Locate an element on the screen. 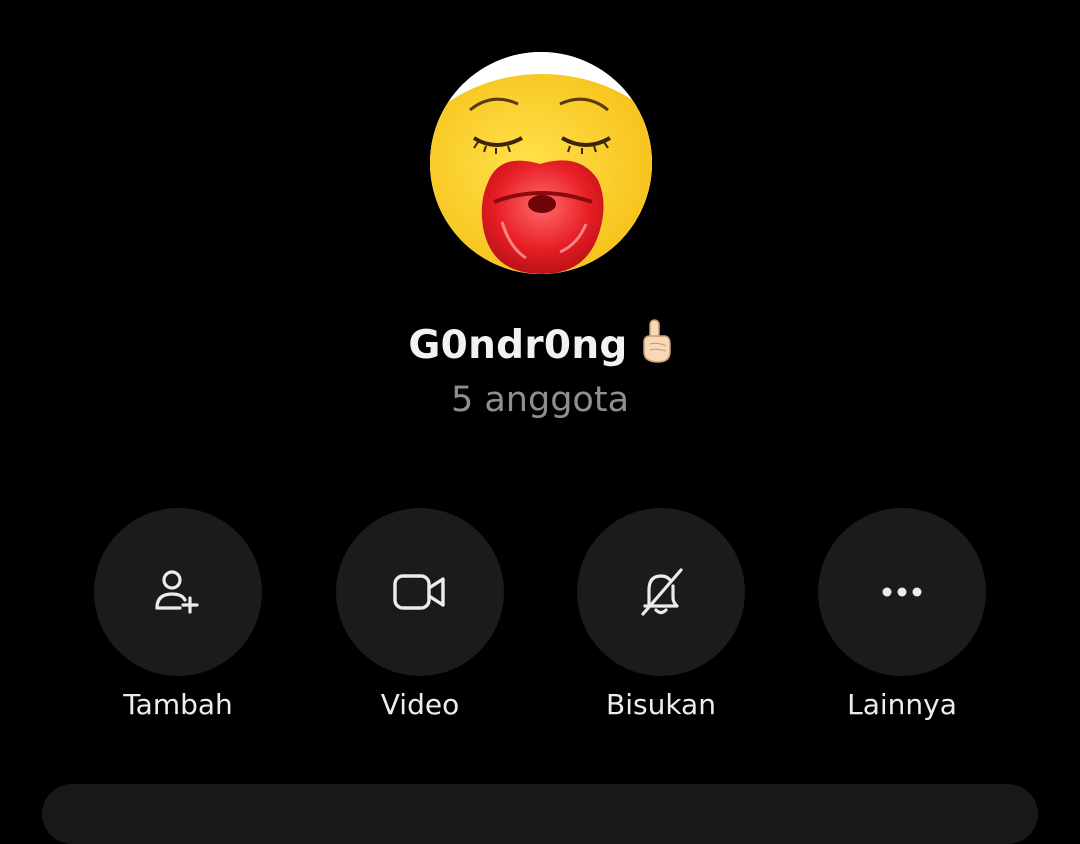 The width and height of the screenshot is (1080, 844). group-avatar is located at coordinates (541, 163).